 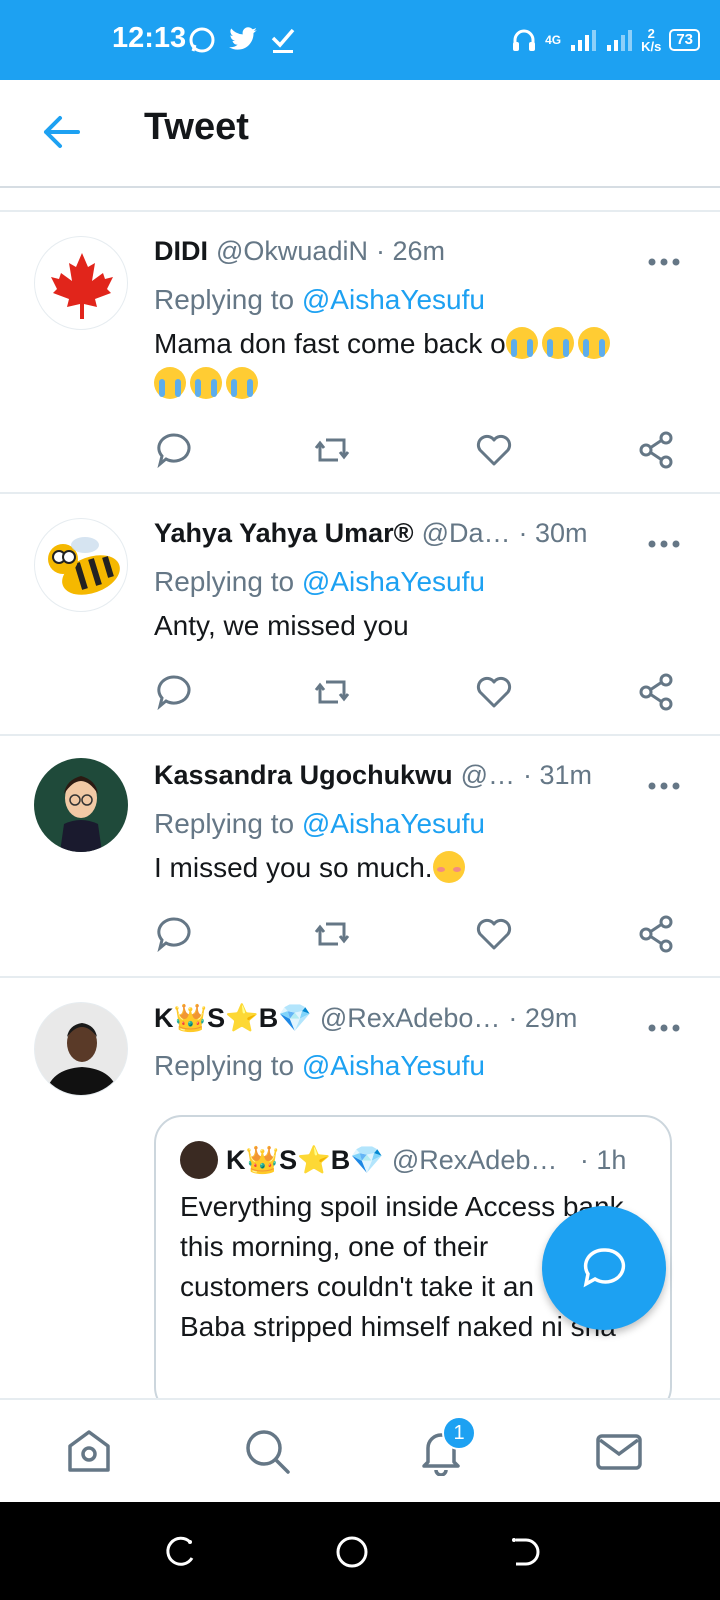 I want to click on tweet-header: K👑S⭐B💎 @RexAdebo… · 29m, so click(x=379, y=1018).